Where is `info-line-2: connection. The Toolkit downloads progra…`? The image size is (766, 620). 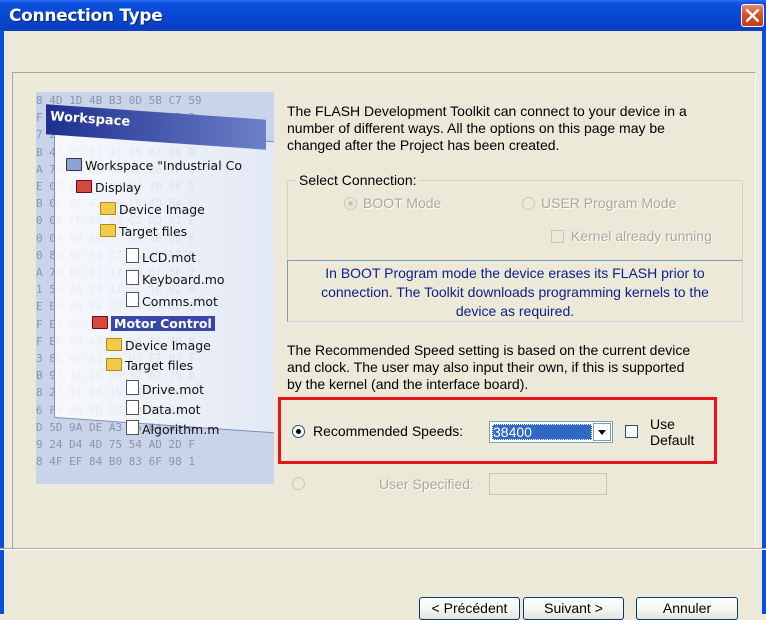
info-line-2: connection. The Toolkit downloads progra… is located at coordinates (515, 292).